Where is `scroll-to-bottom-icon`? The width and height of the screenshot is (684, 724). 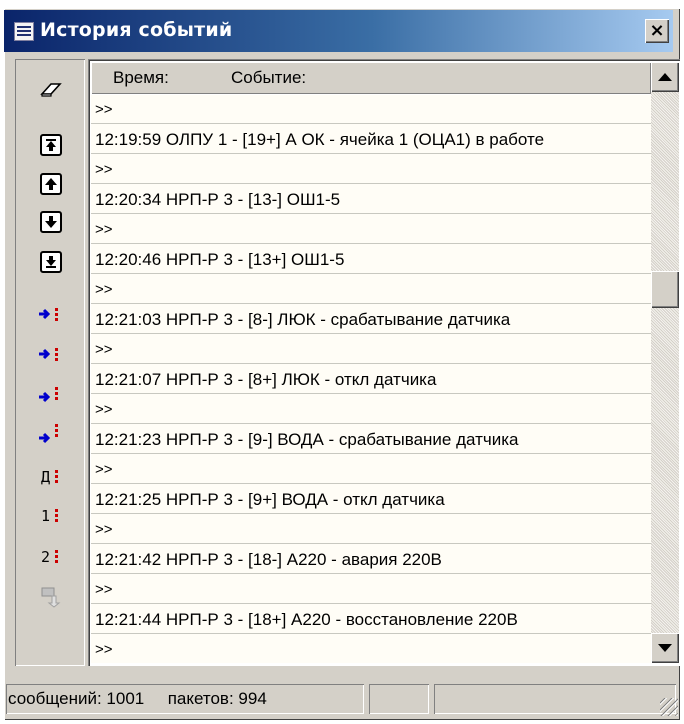 scroll-to-bottom-icon is located at coordinates (51, 262).